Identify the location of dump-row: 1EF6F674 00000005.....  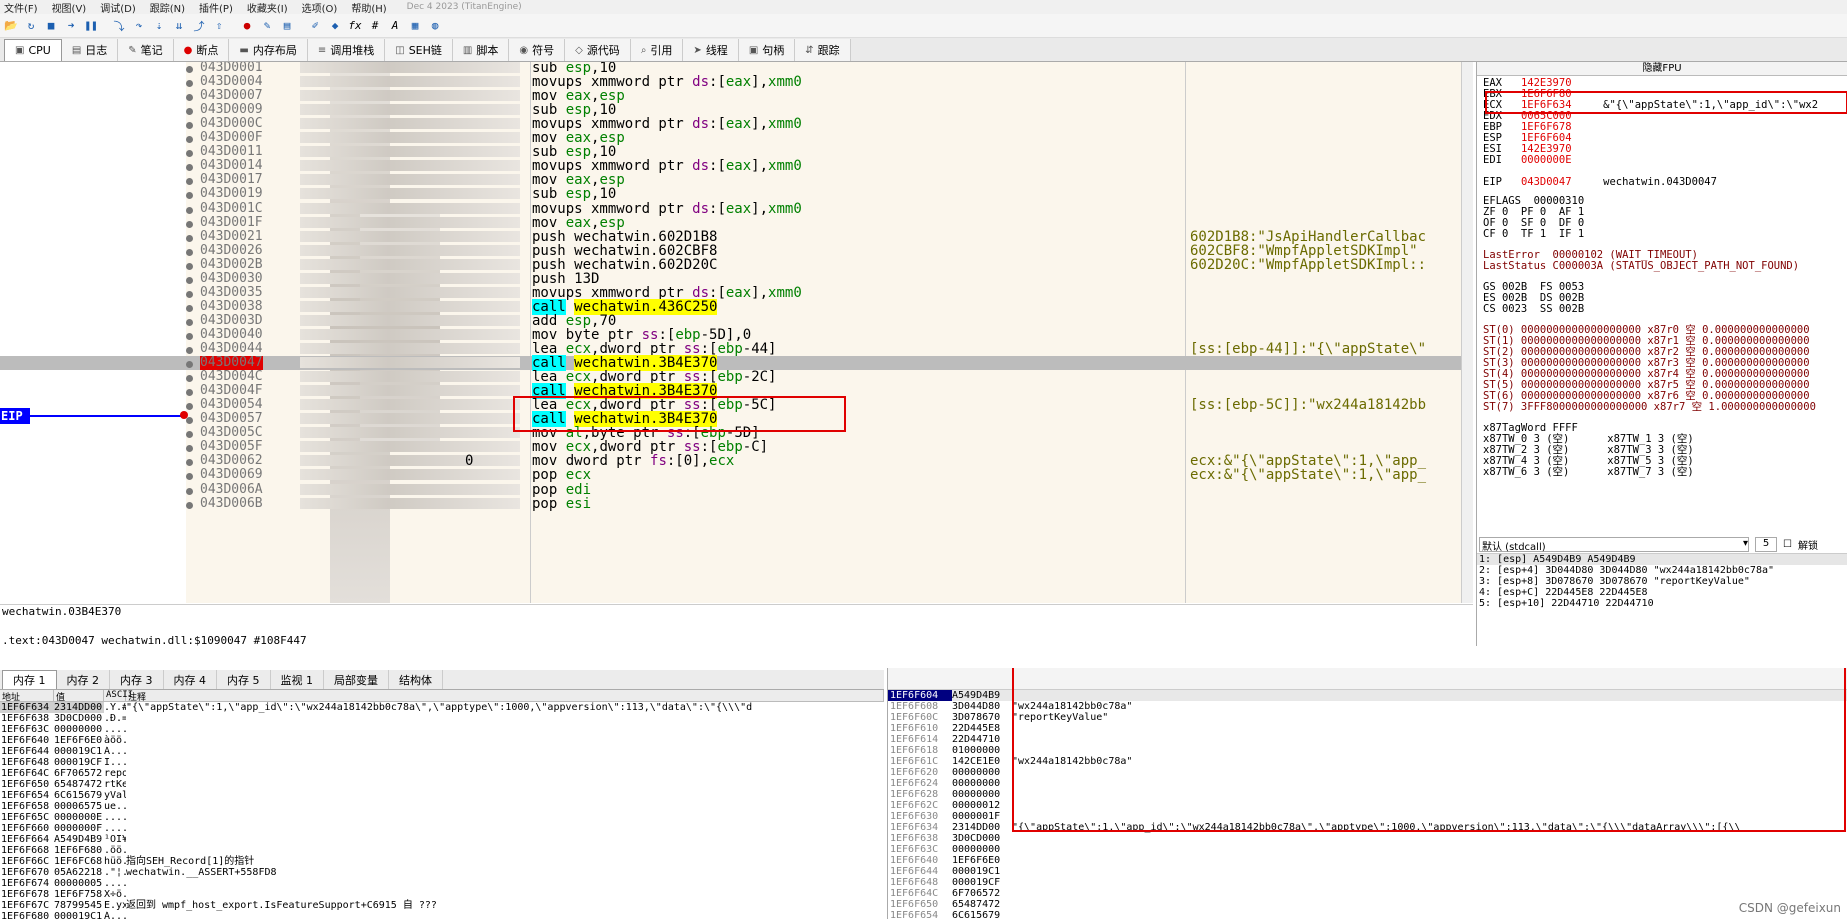
(442, 883).